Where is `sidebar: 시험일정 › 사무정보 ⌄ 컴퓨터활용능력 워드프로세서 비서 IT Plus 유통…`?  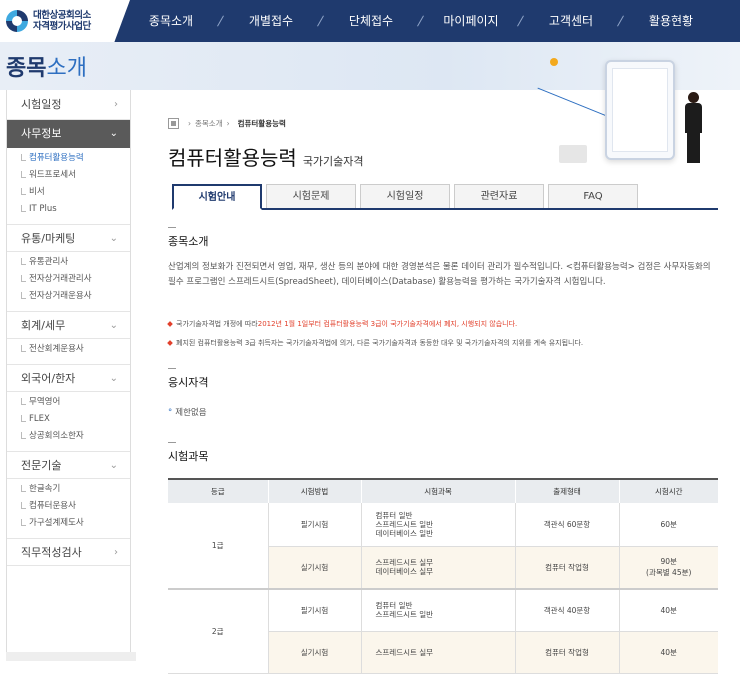 sidebar: 시험일정 › 사무정보 ⌄ 컴퓨터활용능력 워드프로세서 비서 IT Plus 유통… is located at coordinates (68, 372).